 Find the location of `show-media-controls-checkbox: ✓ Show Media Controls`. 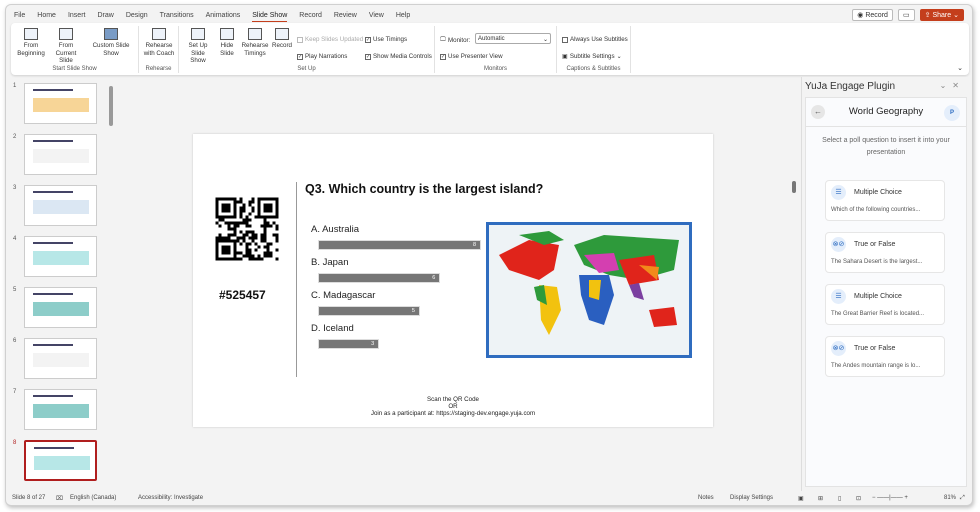

show-media-controls-checkbox: ✓ Show Media Controls is located at coordinates (398, 56).